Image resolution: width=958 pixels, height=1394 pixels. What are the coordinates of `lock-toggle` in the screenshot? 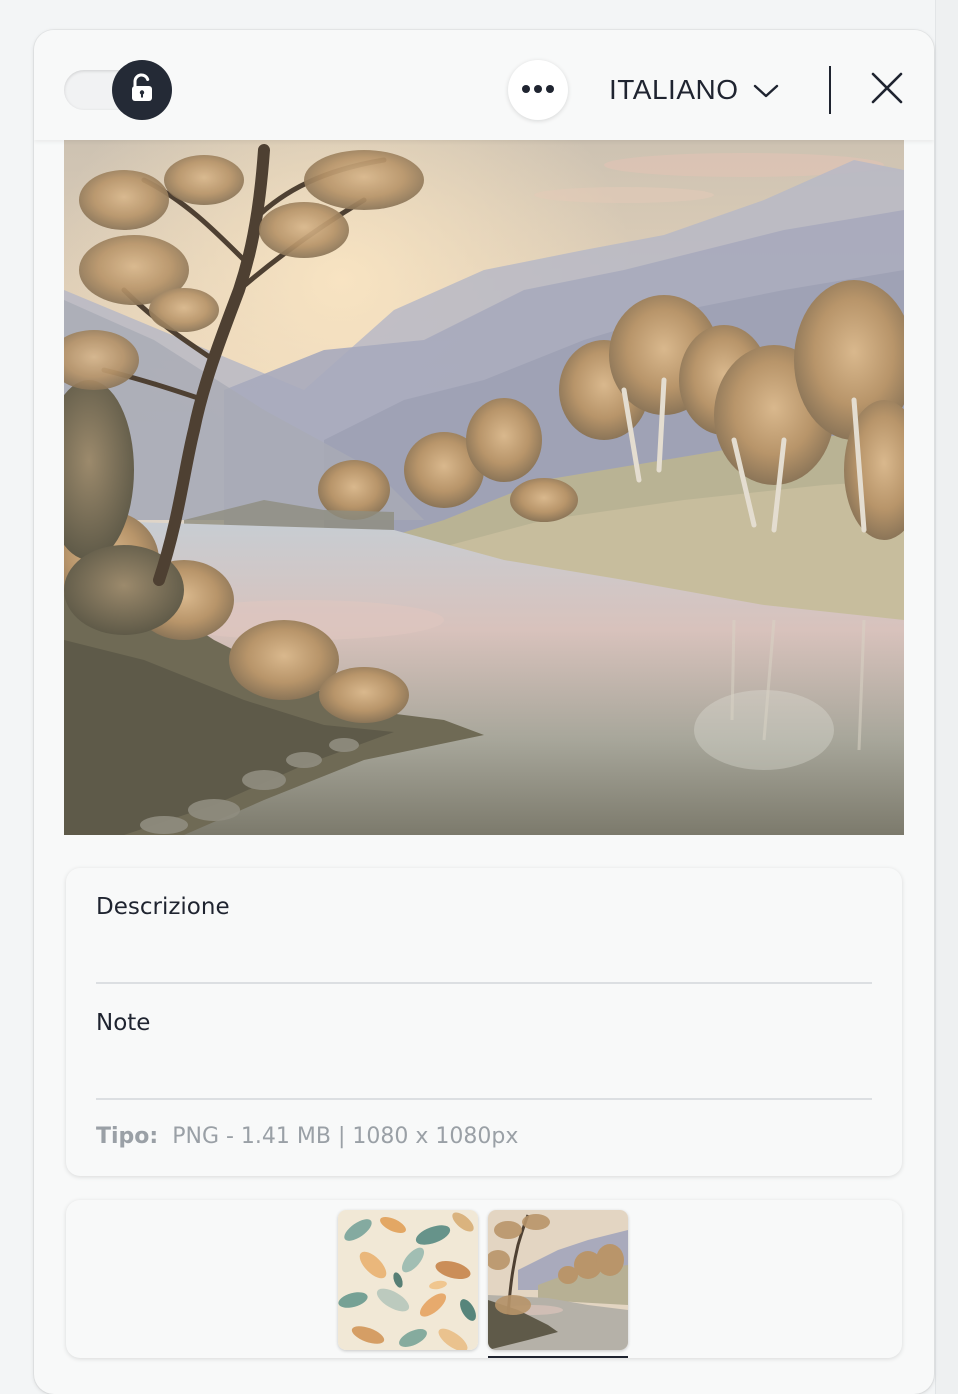 It's located at (142, 90).